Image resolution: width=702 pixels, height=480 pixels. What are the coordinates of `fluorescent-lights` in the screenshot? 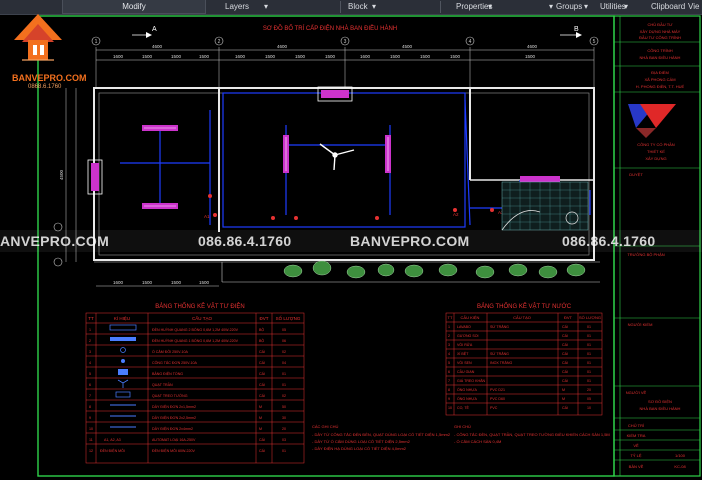 It's located at (351, 167).